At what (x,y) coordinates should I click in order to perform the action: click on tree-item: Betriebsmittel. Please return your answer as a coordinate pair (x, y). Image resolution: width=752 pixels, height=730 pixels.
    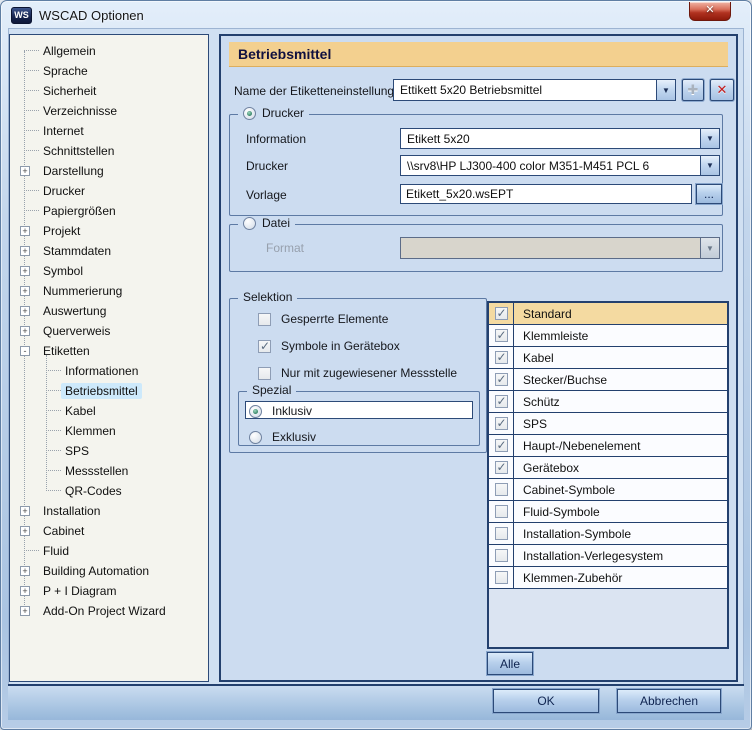
    Looking at the image, I should click on (109, 391).